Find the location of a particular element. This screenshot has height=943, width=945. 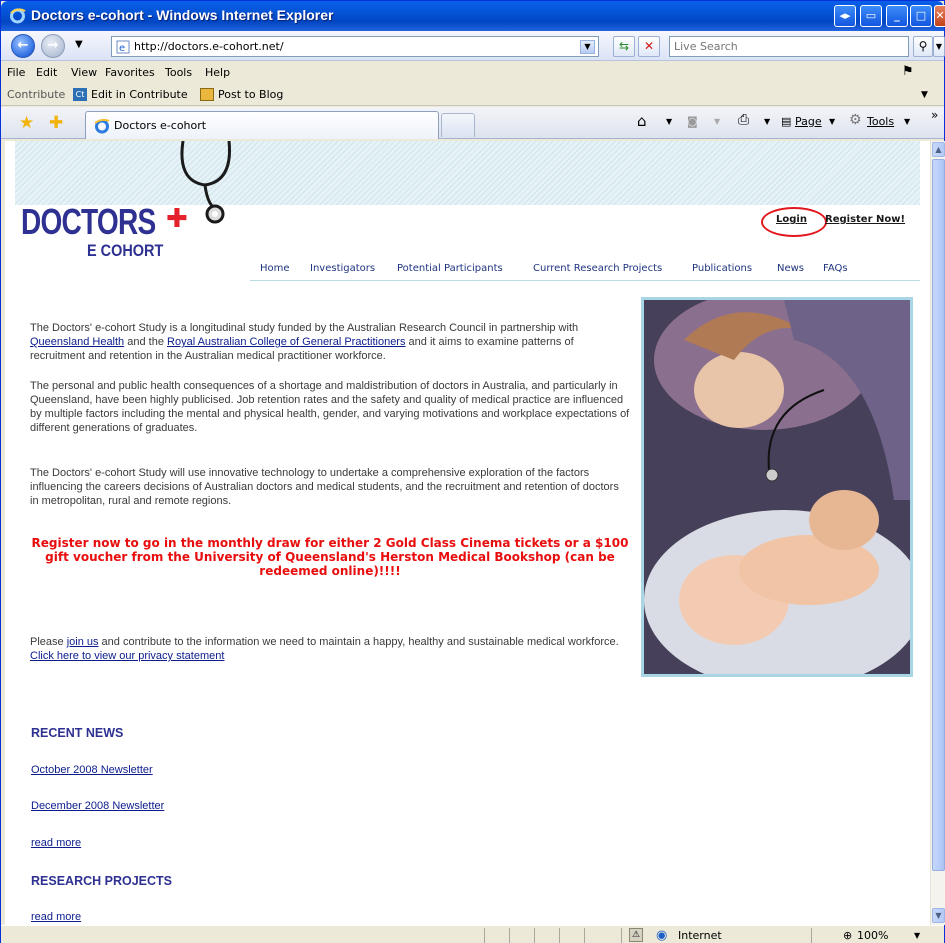

forward-button: → is located at coordinates (53, 46).